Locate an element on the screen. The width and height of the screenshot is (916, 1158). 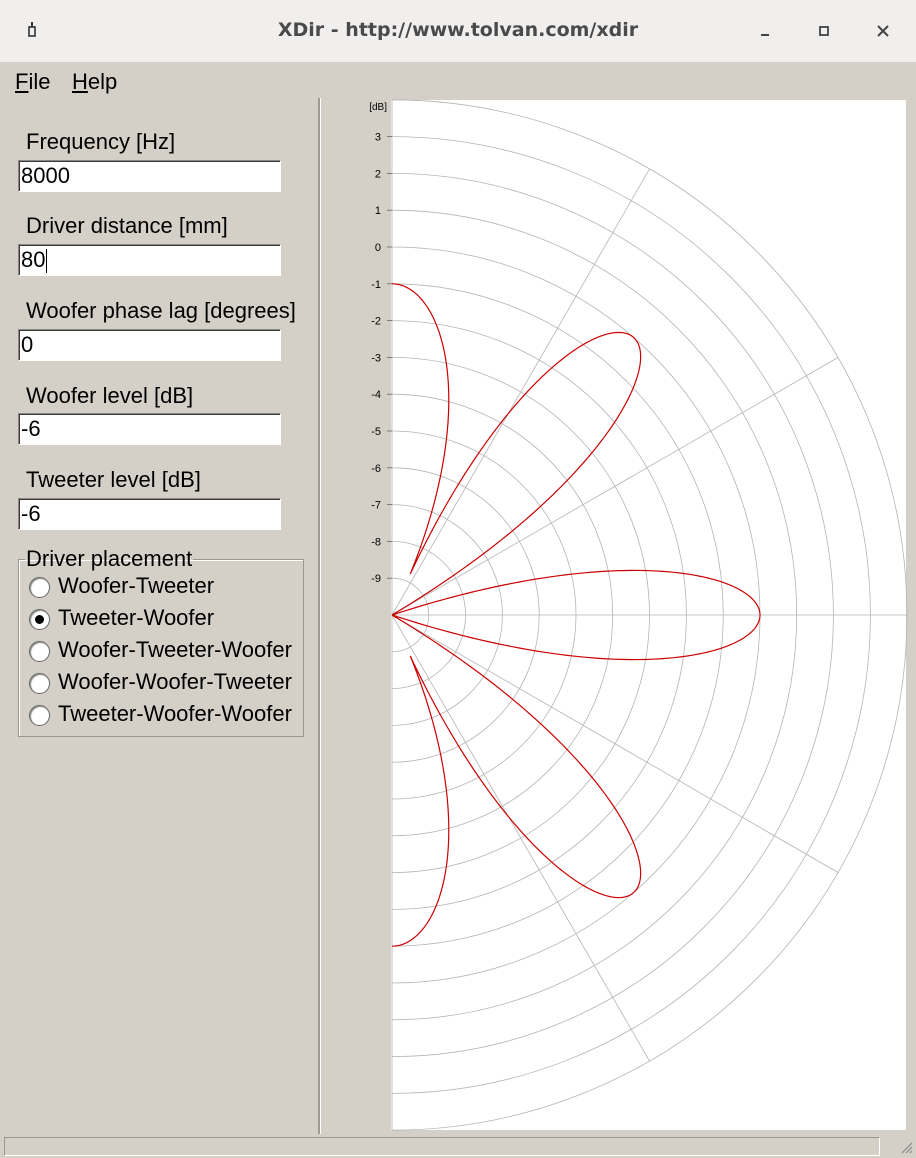
tweeter-level-input: -6 is located at coordinates (149, 514).